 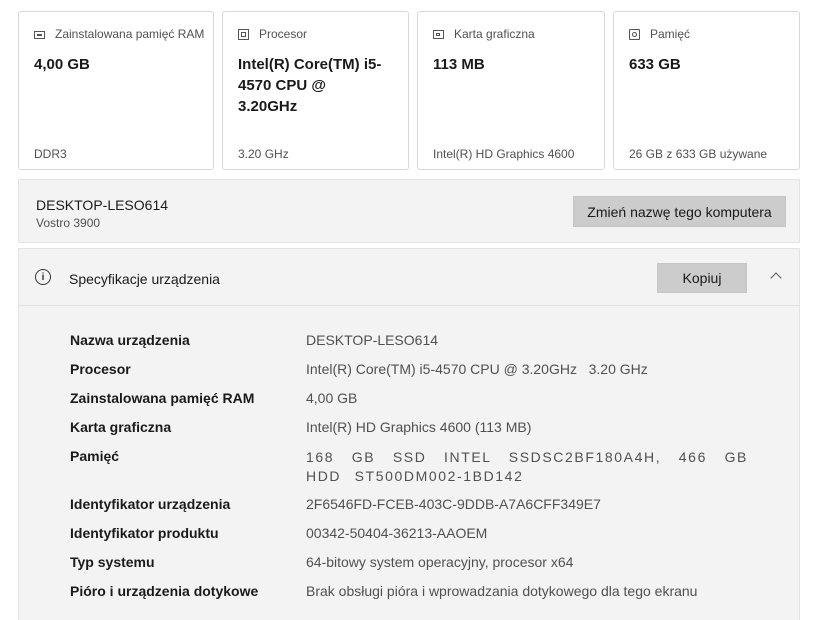 I want to click on chevron-up-icon, so click(x=776, y=276).